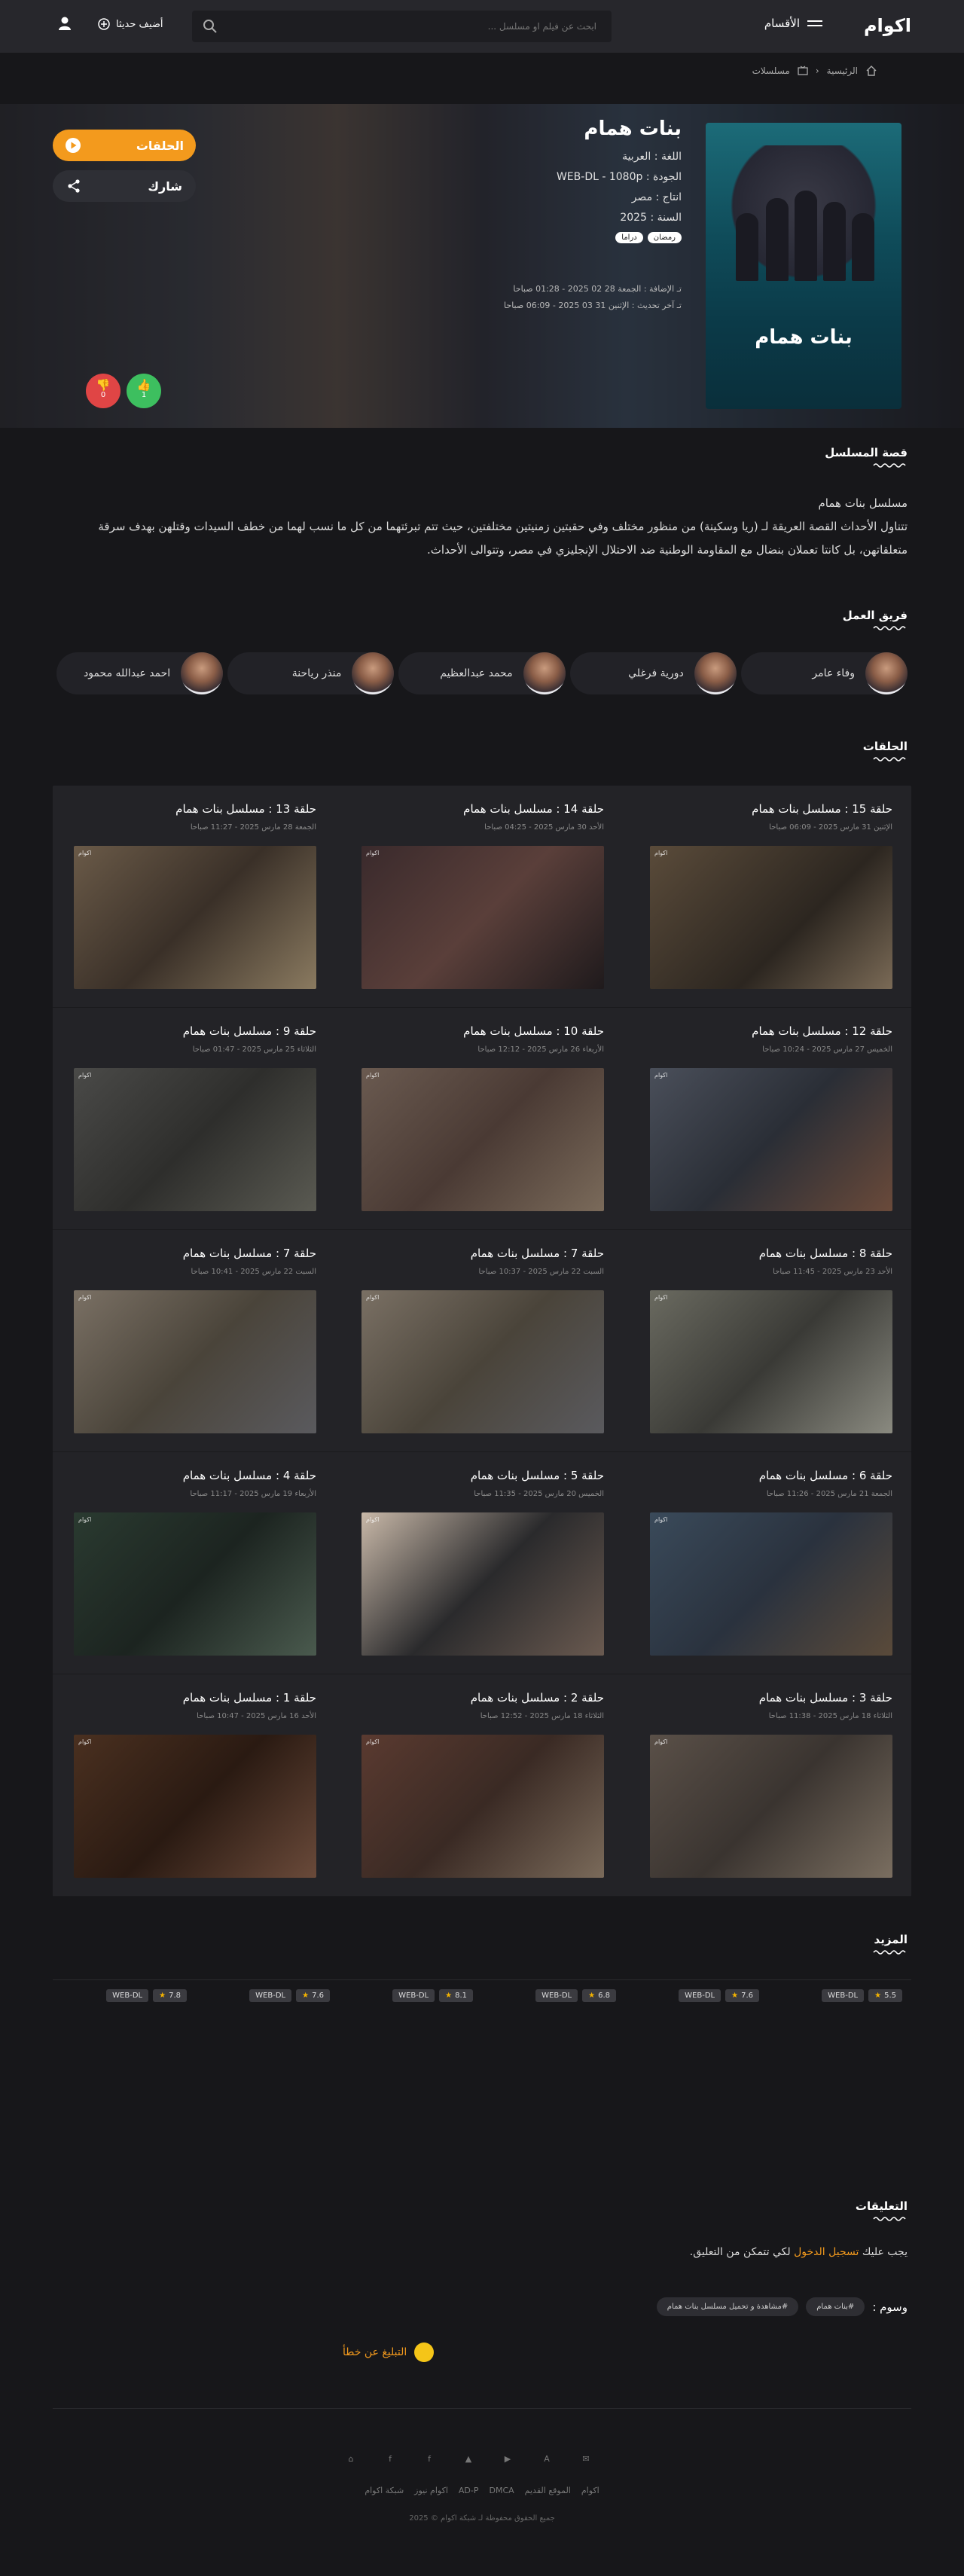  What do you see at coordinates (384, 2491) in the screenshot?
I see `footer-link: شبكة اكوام` at bounding box center [384, 2491].